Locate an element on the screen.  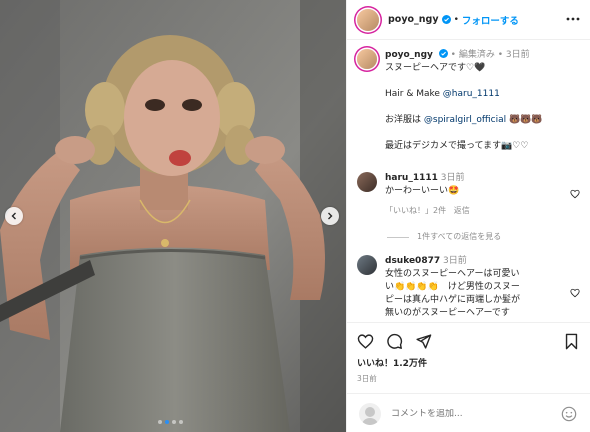
caption-username: poyo_ngy is located at coordinates (409, 55).